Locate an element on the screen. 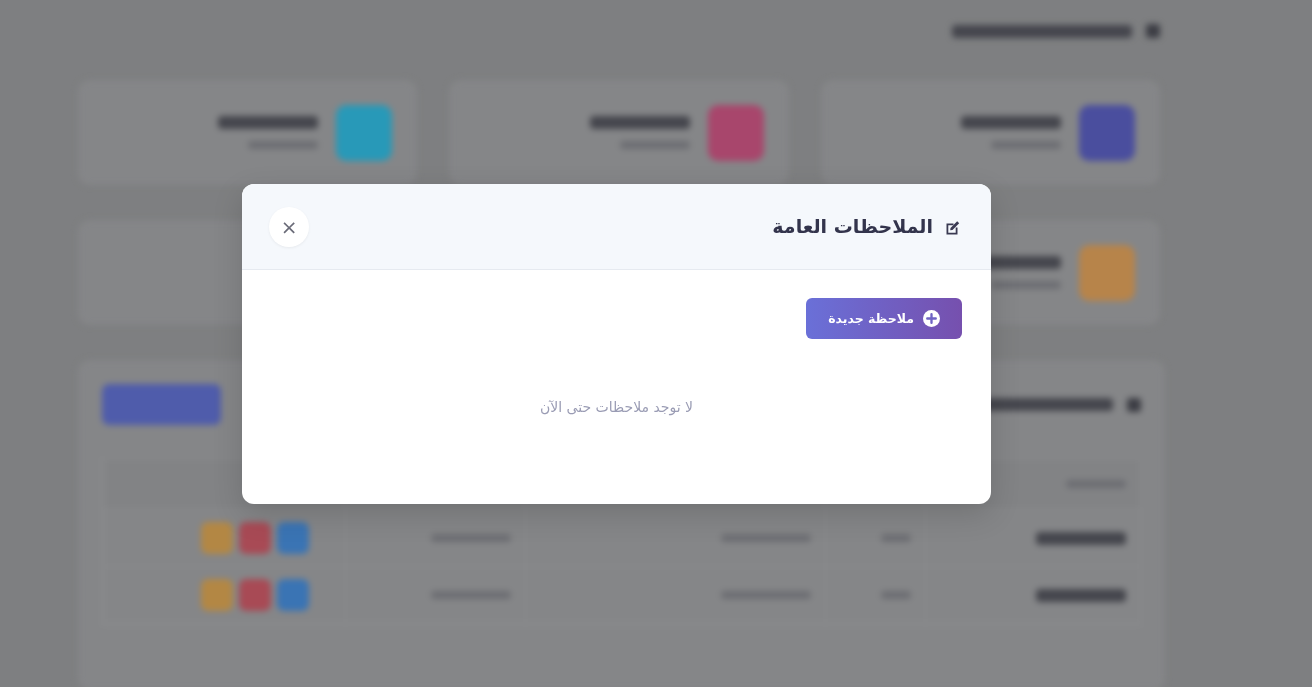 This screenshot has height=687, width=1312. close-button: × is located at coordinates (289, 226).